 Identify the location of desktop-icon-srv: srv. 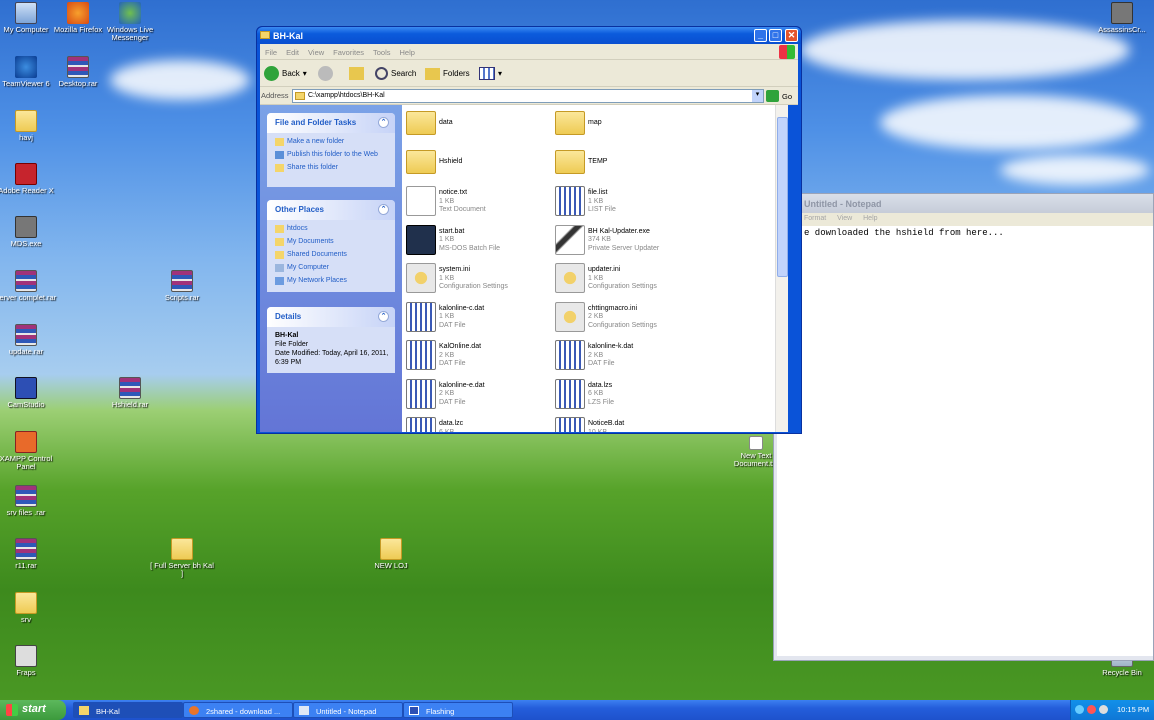
(29, 608).